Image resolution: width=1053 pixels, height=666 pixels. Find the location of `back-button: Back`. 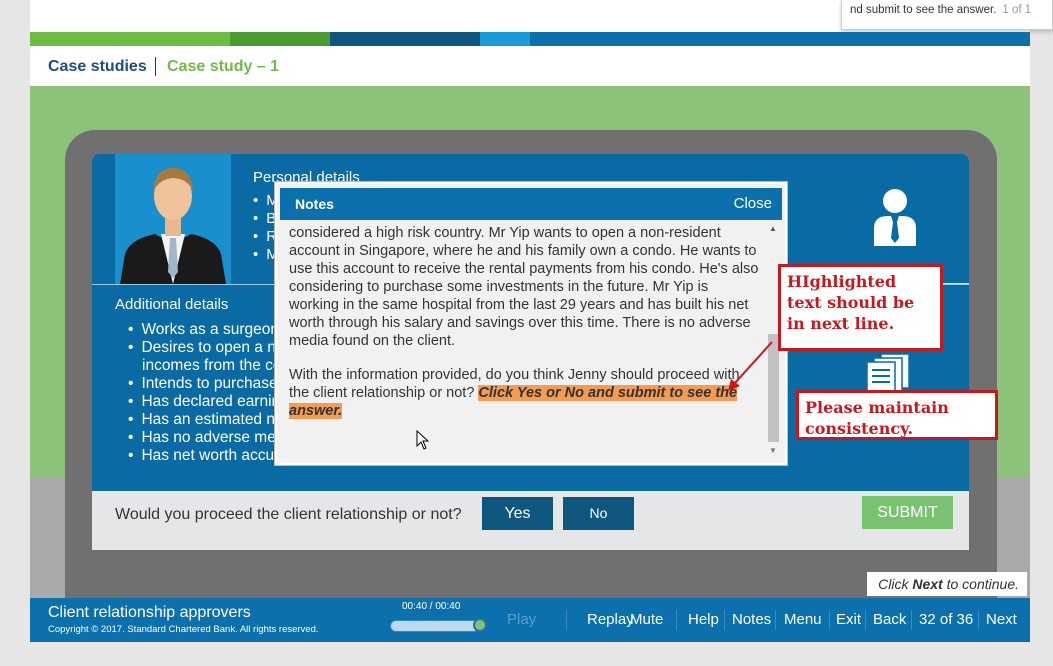

back-button: Back is located at coordinates (889, 619).